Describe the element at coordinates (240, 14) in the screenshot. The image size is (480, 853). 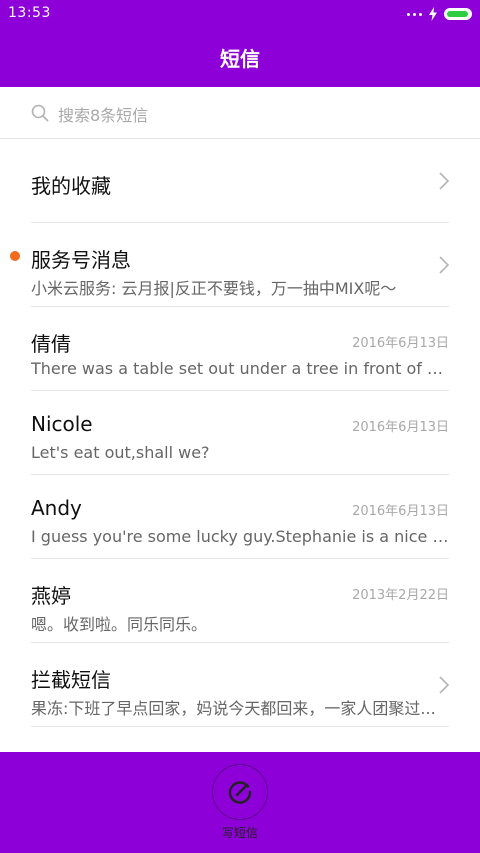
I see `status-bar: 13:53` at that location.